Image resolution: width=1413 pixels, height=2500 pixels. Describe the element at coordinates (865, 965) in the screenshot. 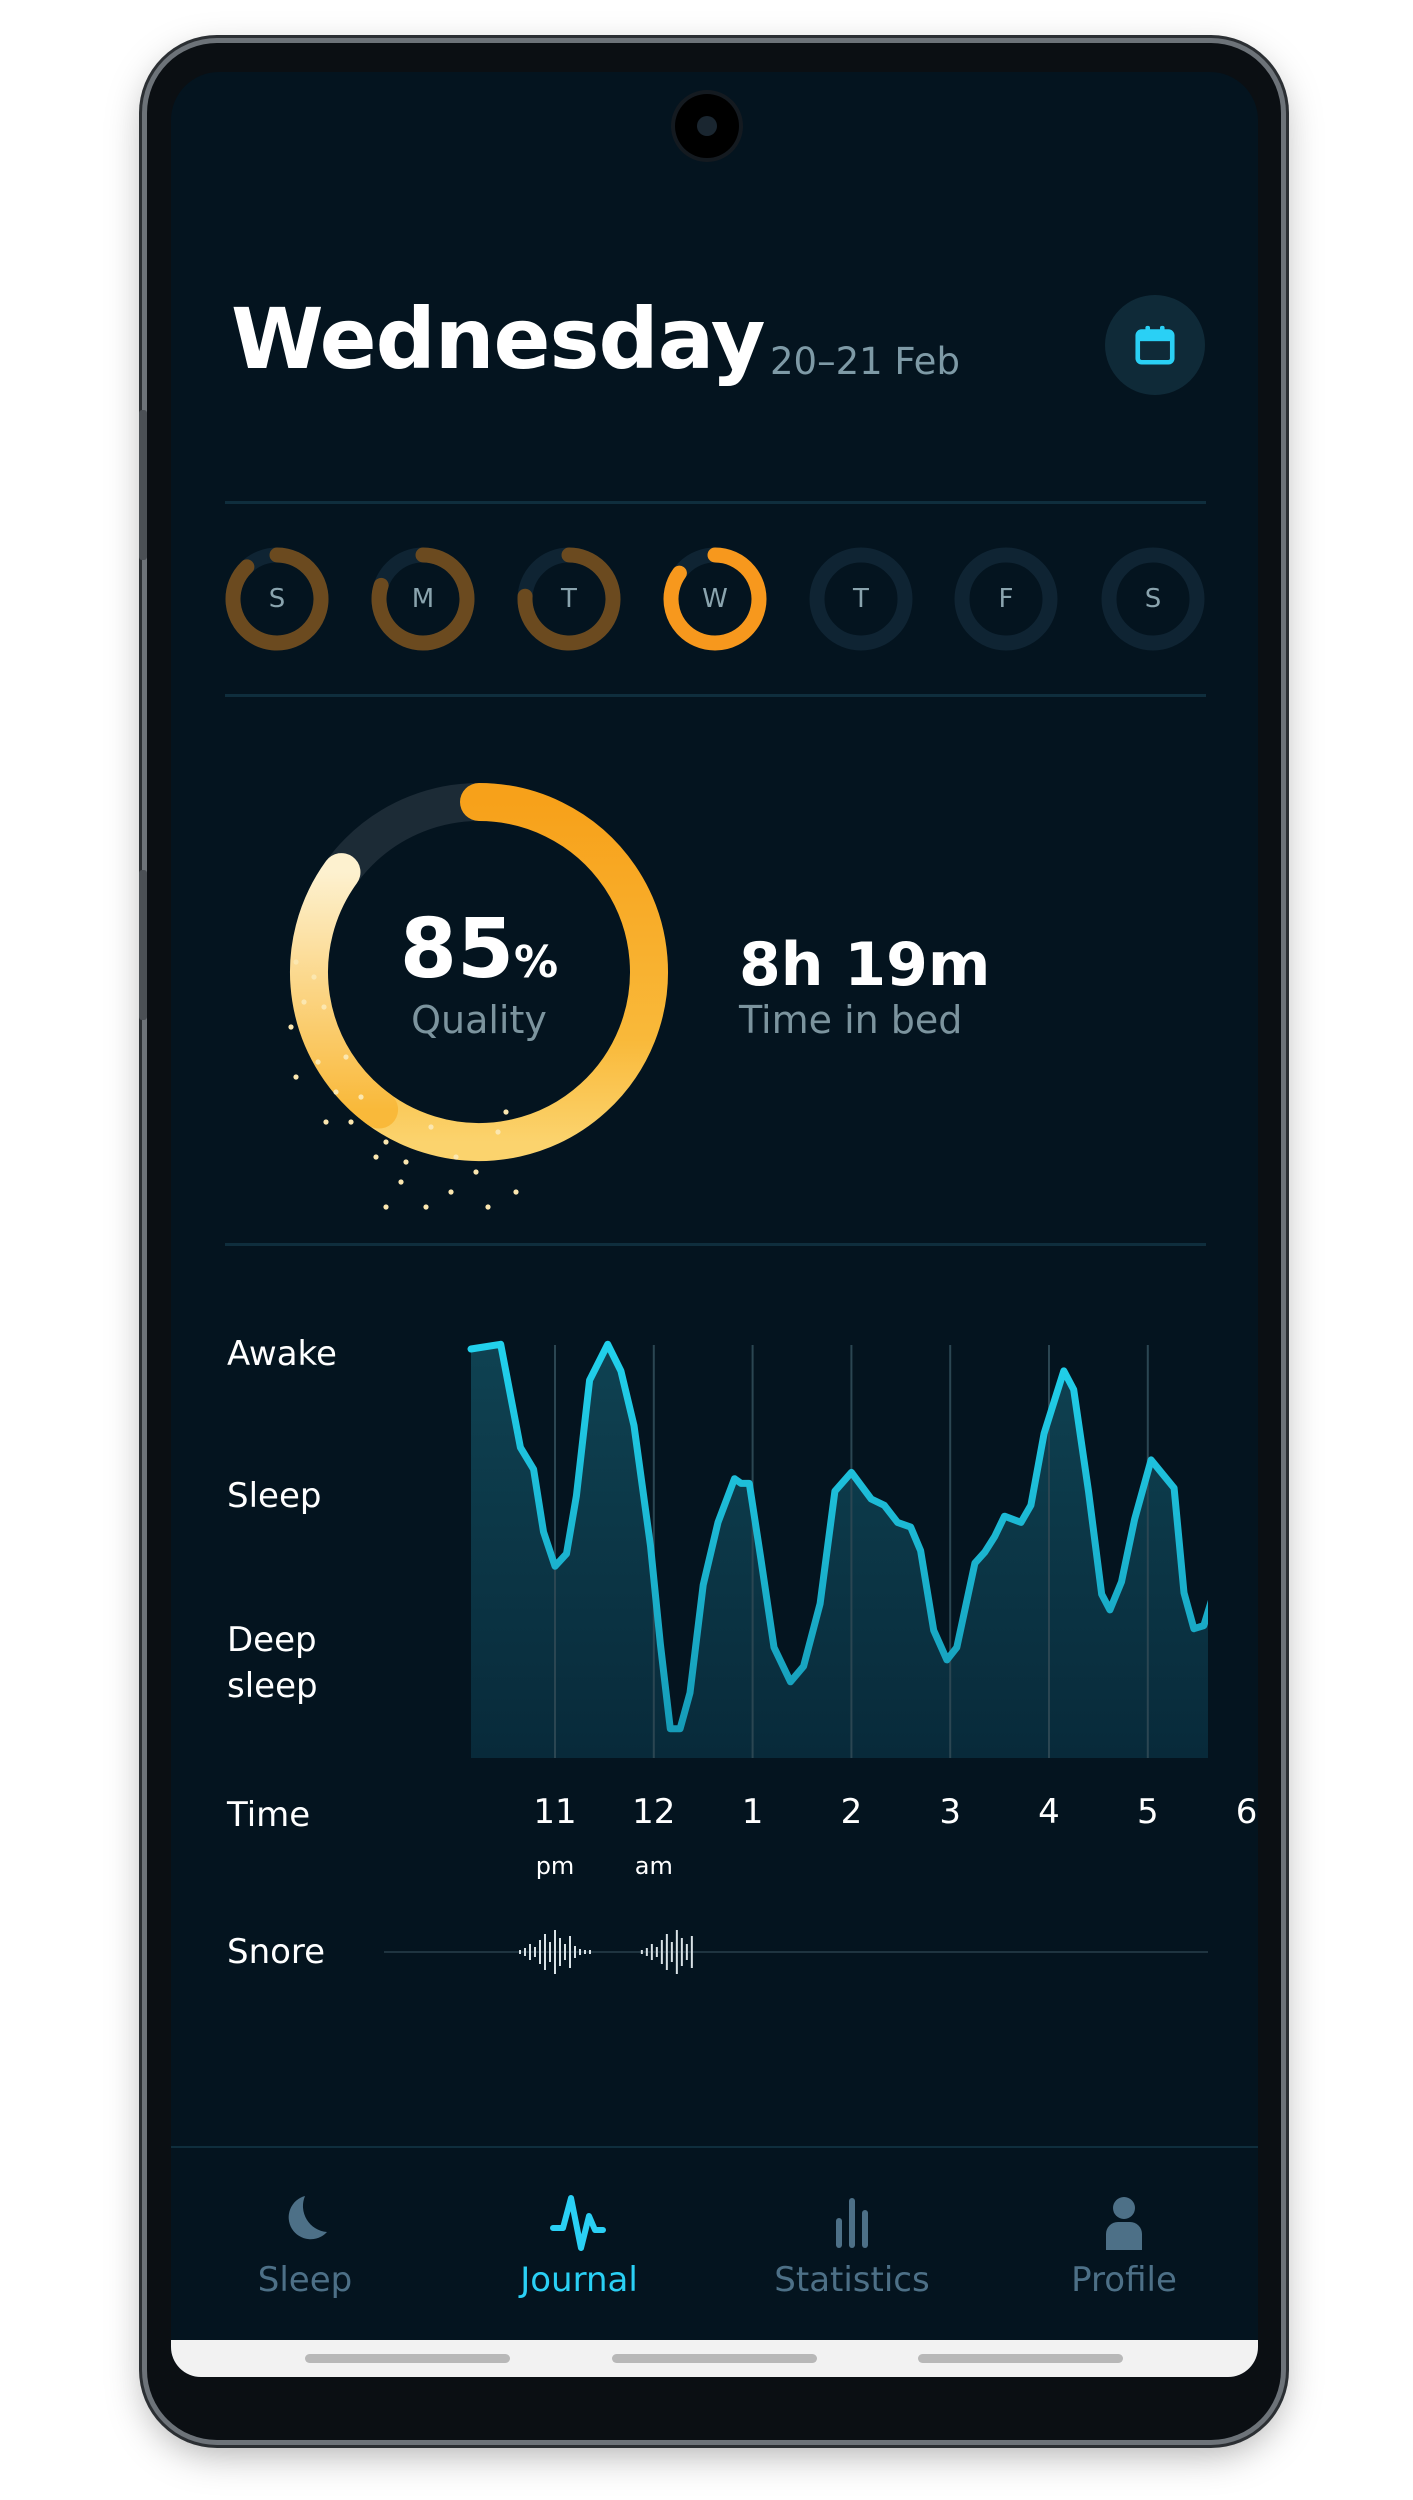

I see `time-in-bed-value: 8h 19m` at that location.